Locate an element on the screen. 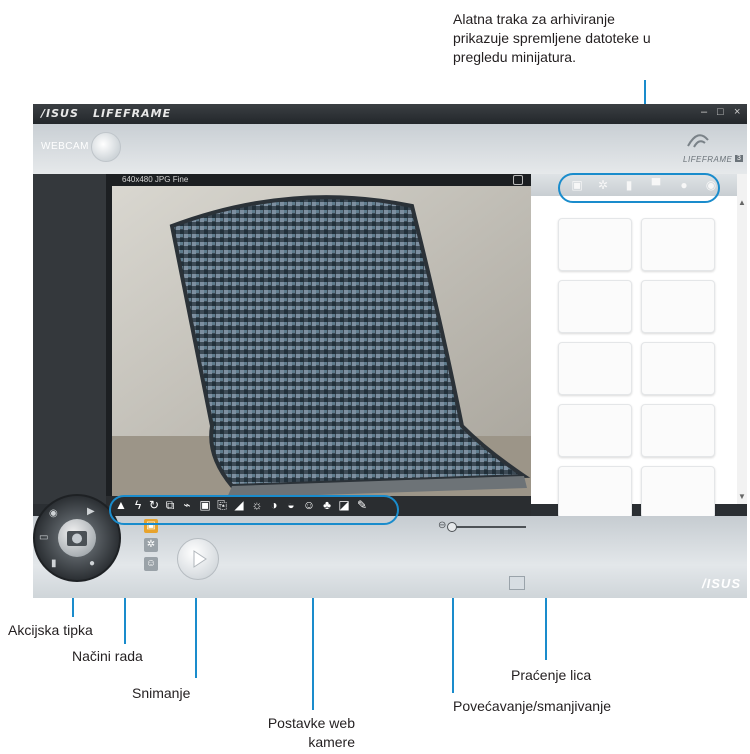 The width and height of the screenshot is (750, 754). asus-logo: /ISUS is located at coordinates (721, 583).